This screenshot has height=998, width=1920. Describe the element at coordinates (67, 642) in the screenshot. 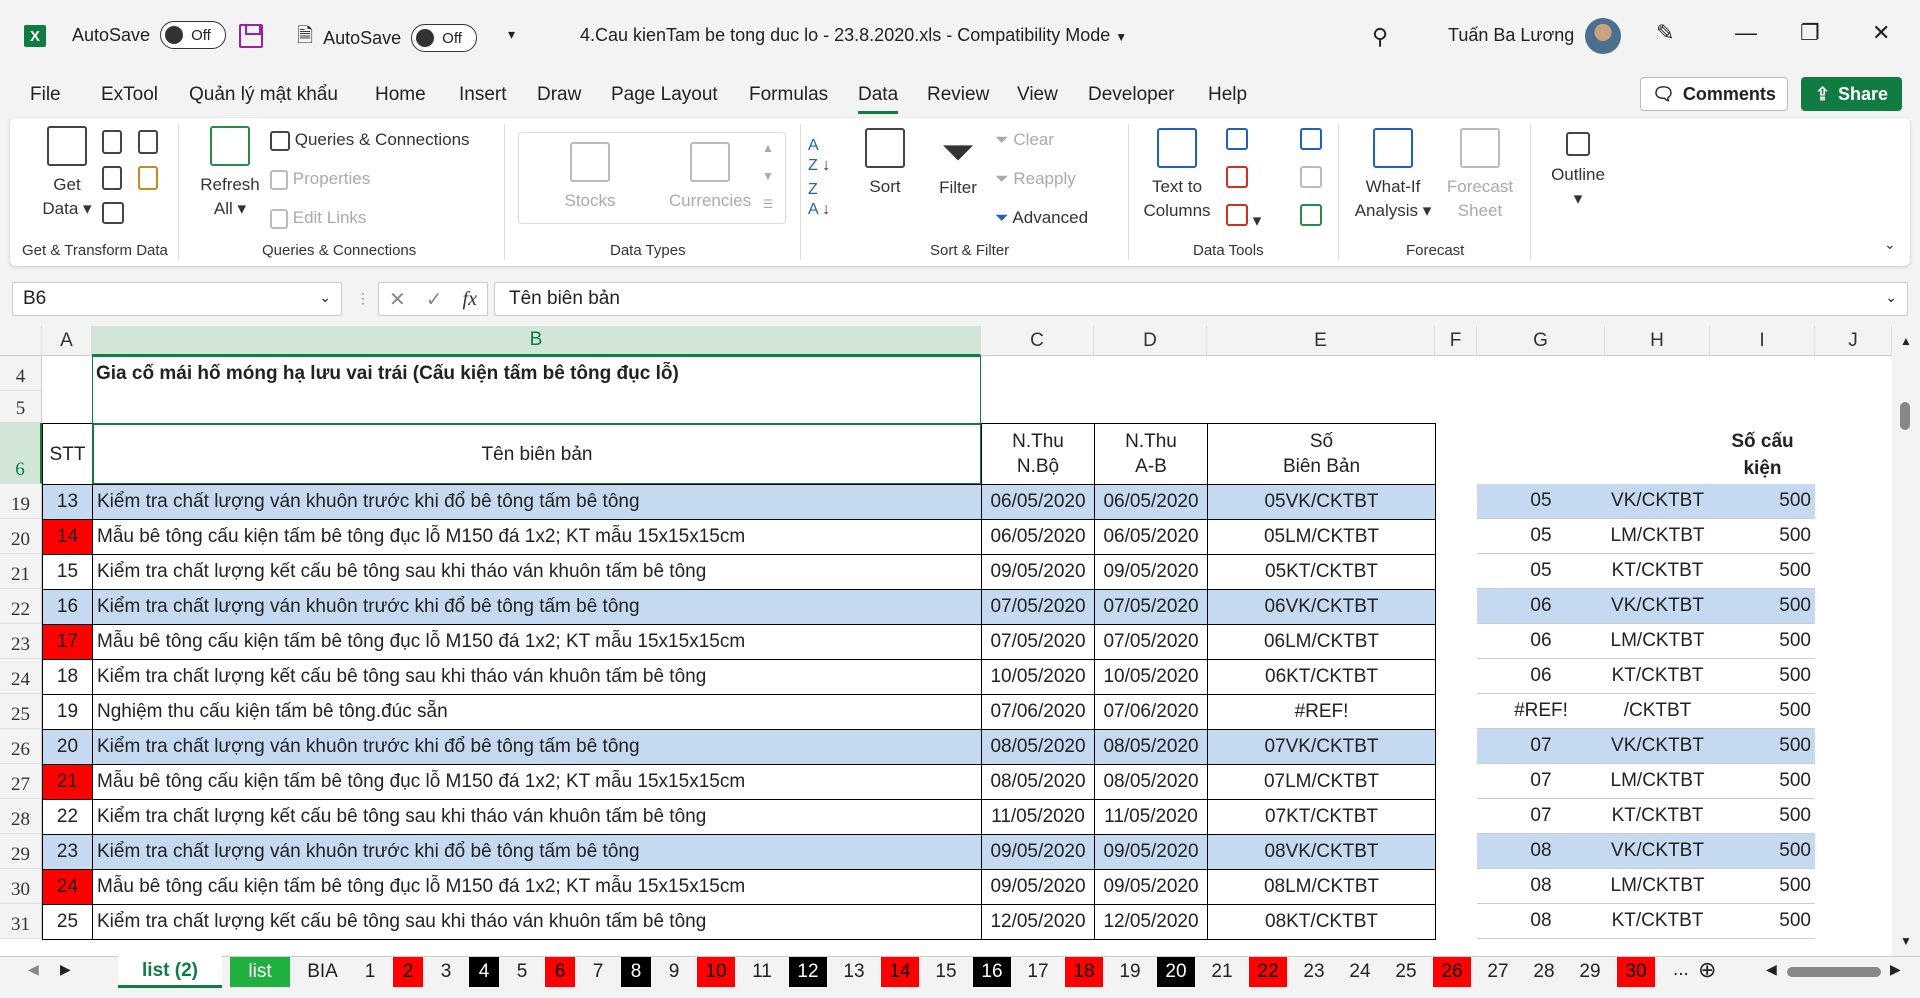

I see `cell-stt: 17` at that location.